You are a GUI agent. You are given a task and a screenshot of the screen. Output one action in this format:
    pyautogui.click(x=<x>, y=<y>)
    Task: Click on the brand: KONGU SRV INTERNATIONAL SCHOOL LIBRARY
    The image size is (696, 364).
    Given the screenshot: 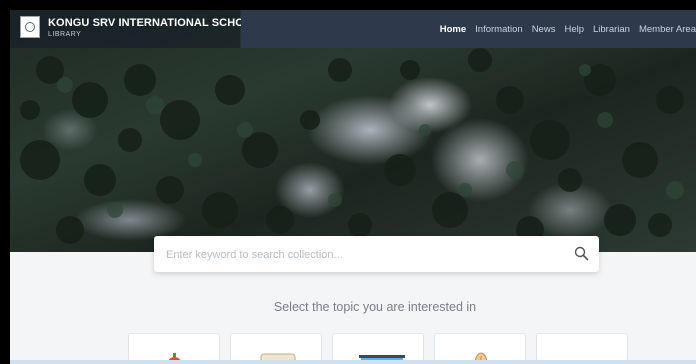 What is the action you would take?
    pyautogui.click(x=134, y=29)
    